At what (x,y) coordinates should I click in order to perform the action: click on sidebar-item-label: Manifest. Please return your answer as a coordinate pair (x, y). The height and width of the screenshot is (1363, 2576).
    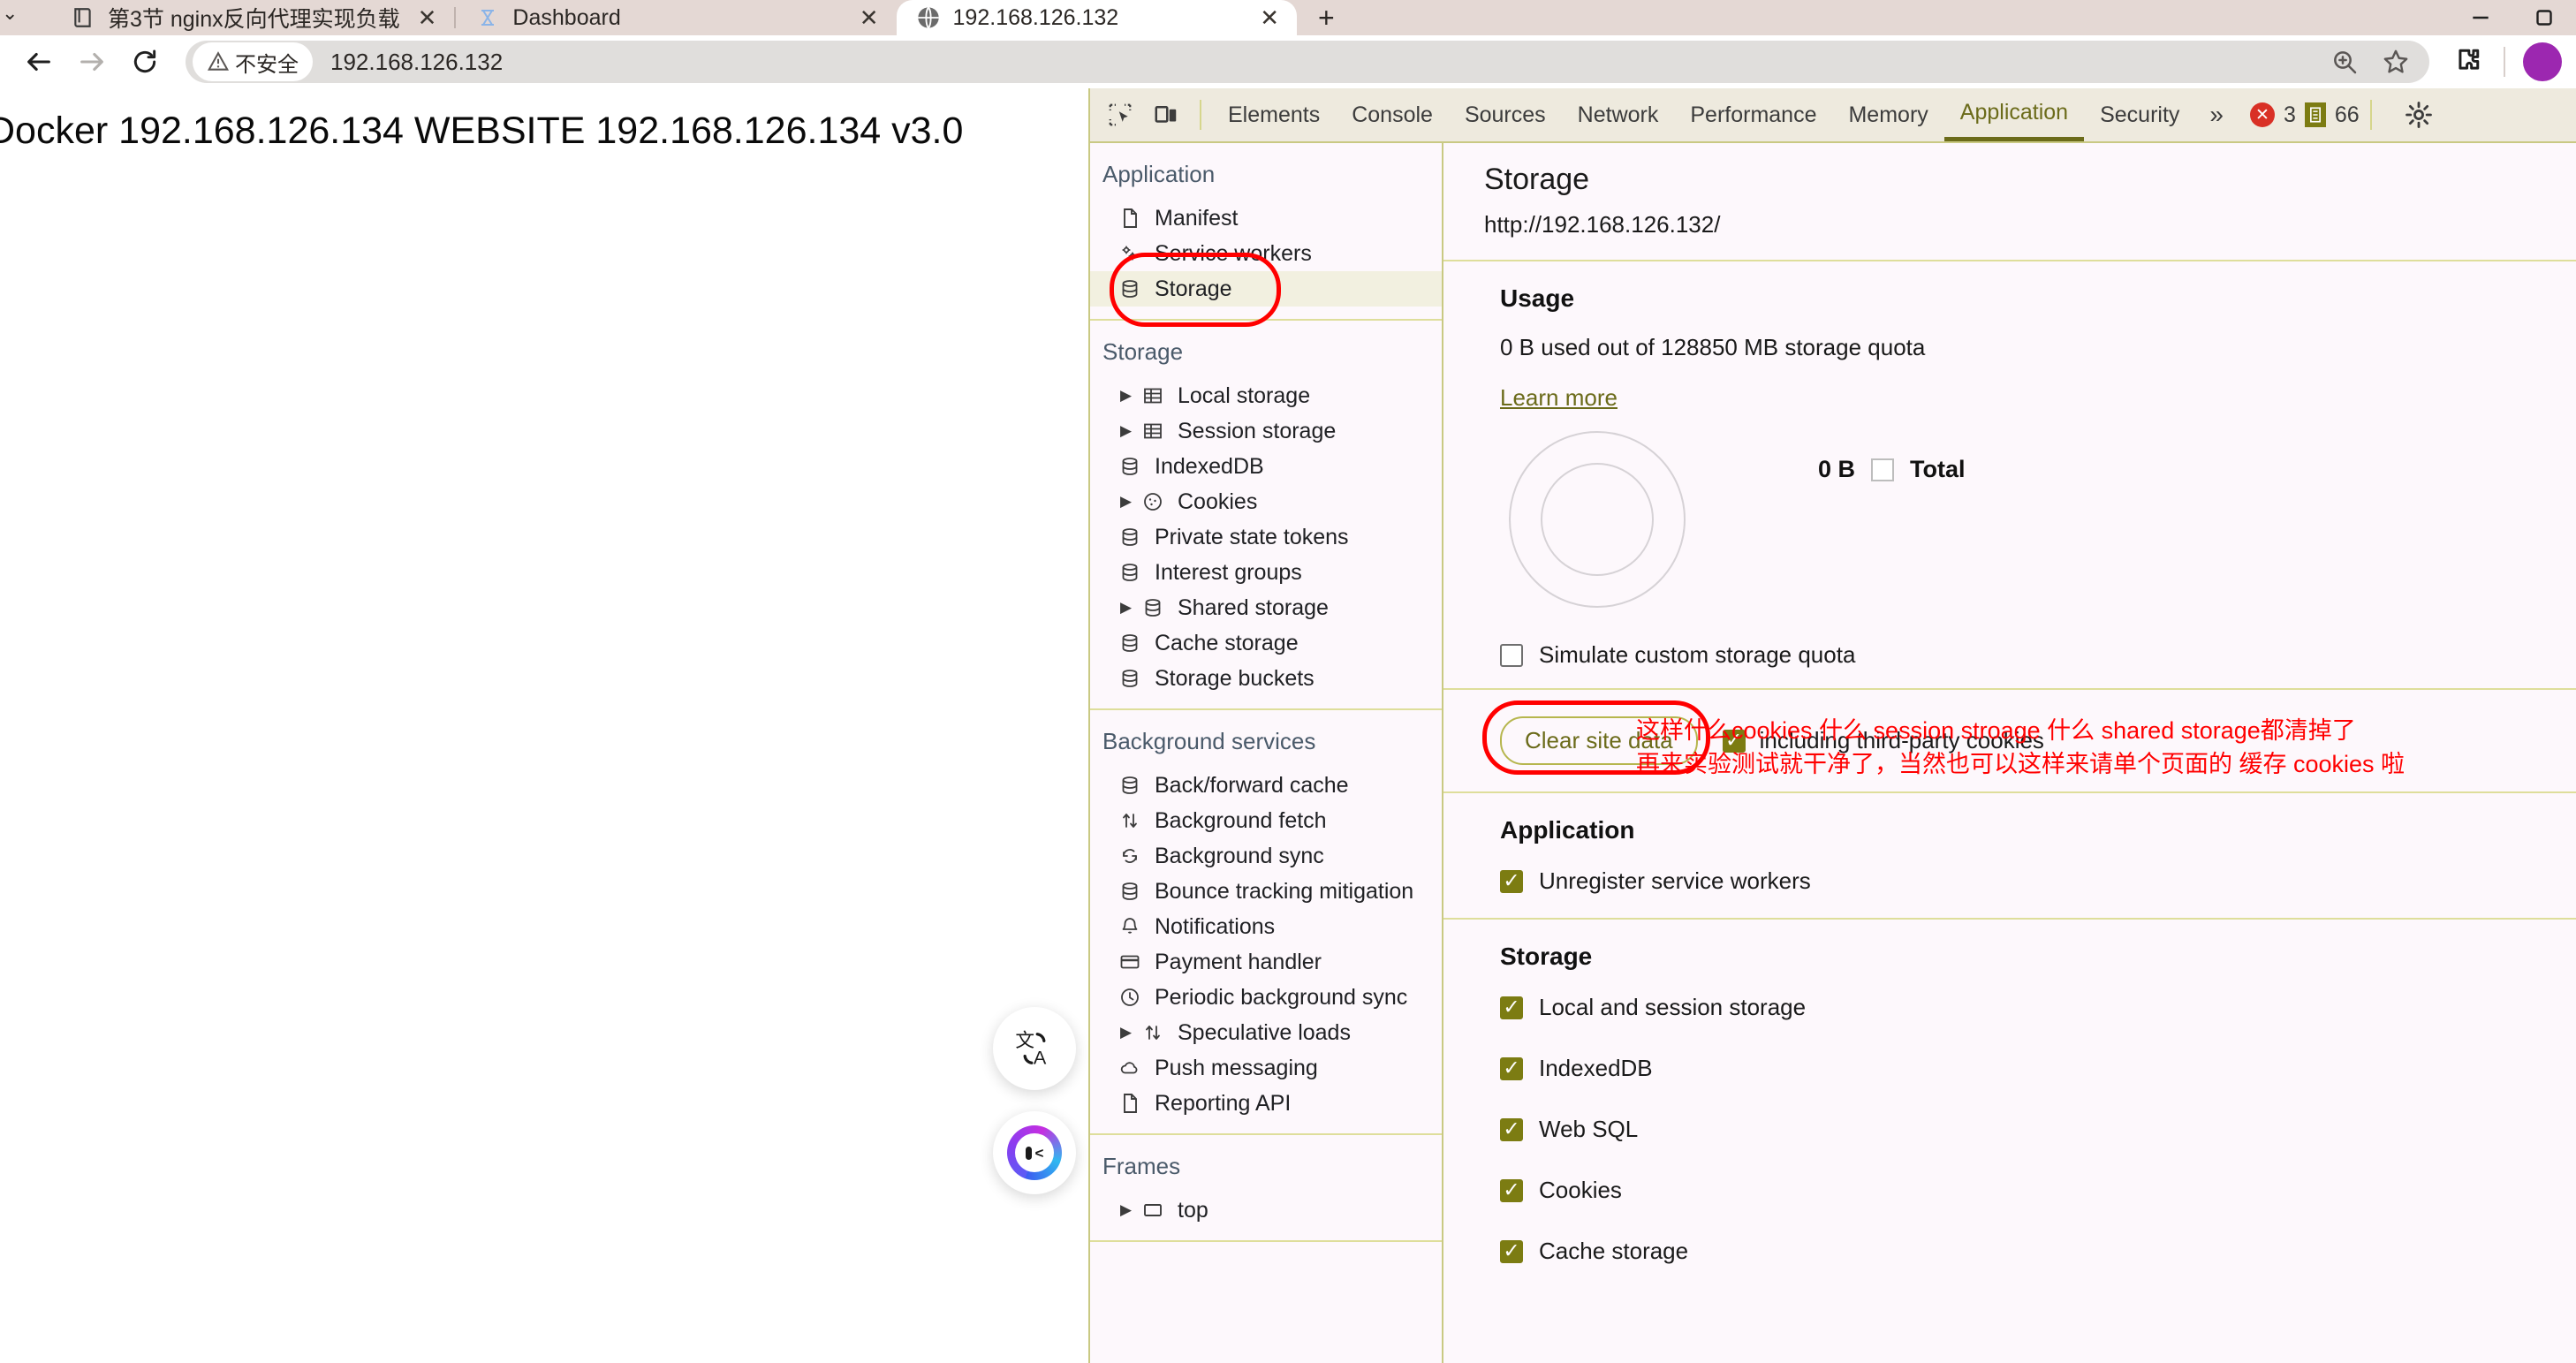
    Looking at the image, I should click on (1197, 218).